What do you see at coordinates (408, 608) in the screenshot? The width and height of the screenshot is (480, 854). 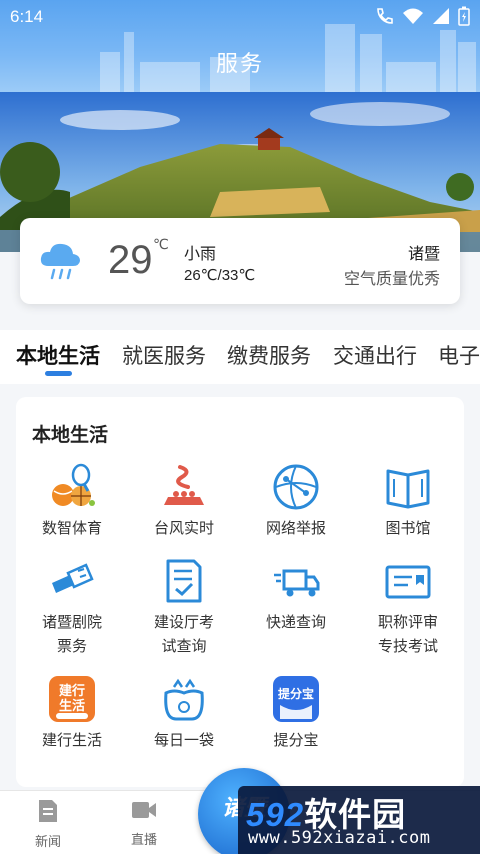 I see `service-title-evaluation: 职称评审 专技考试` at bounding box center [408, 608].